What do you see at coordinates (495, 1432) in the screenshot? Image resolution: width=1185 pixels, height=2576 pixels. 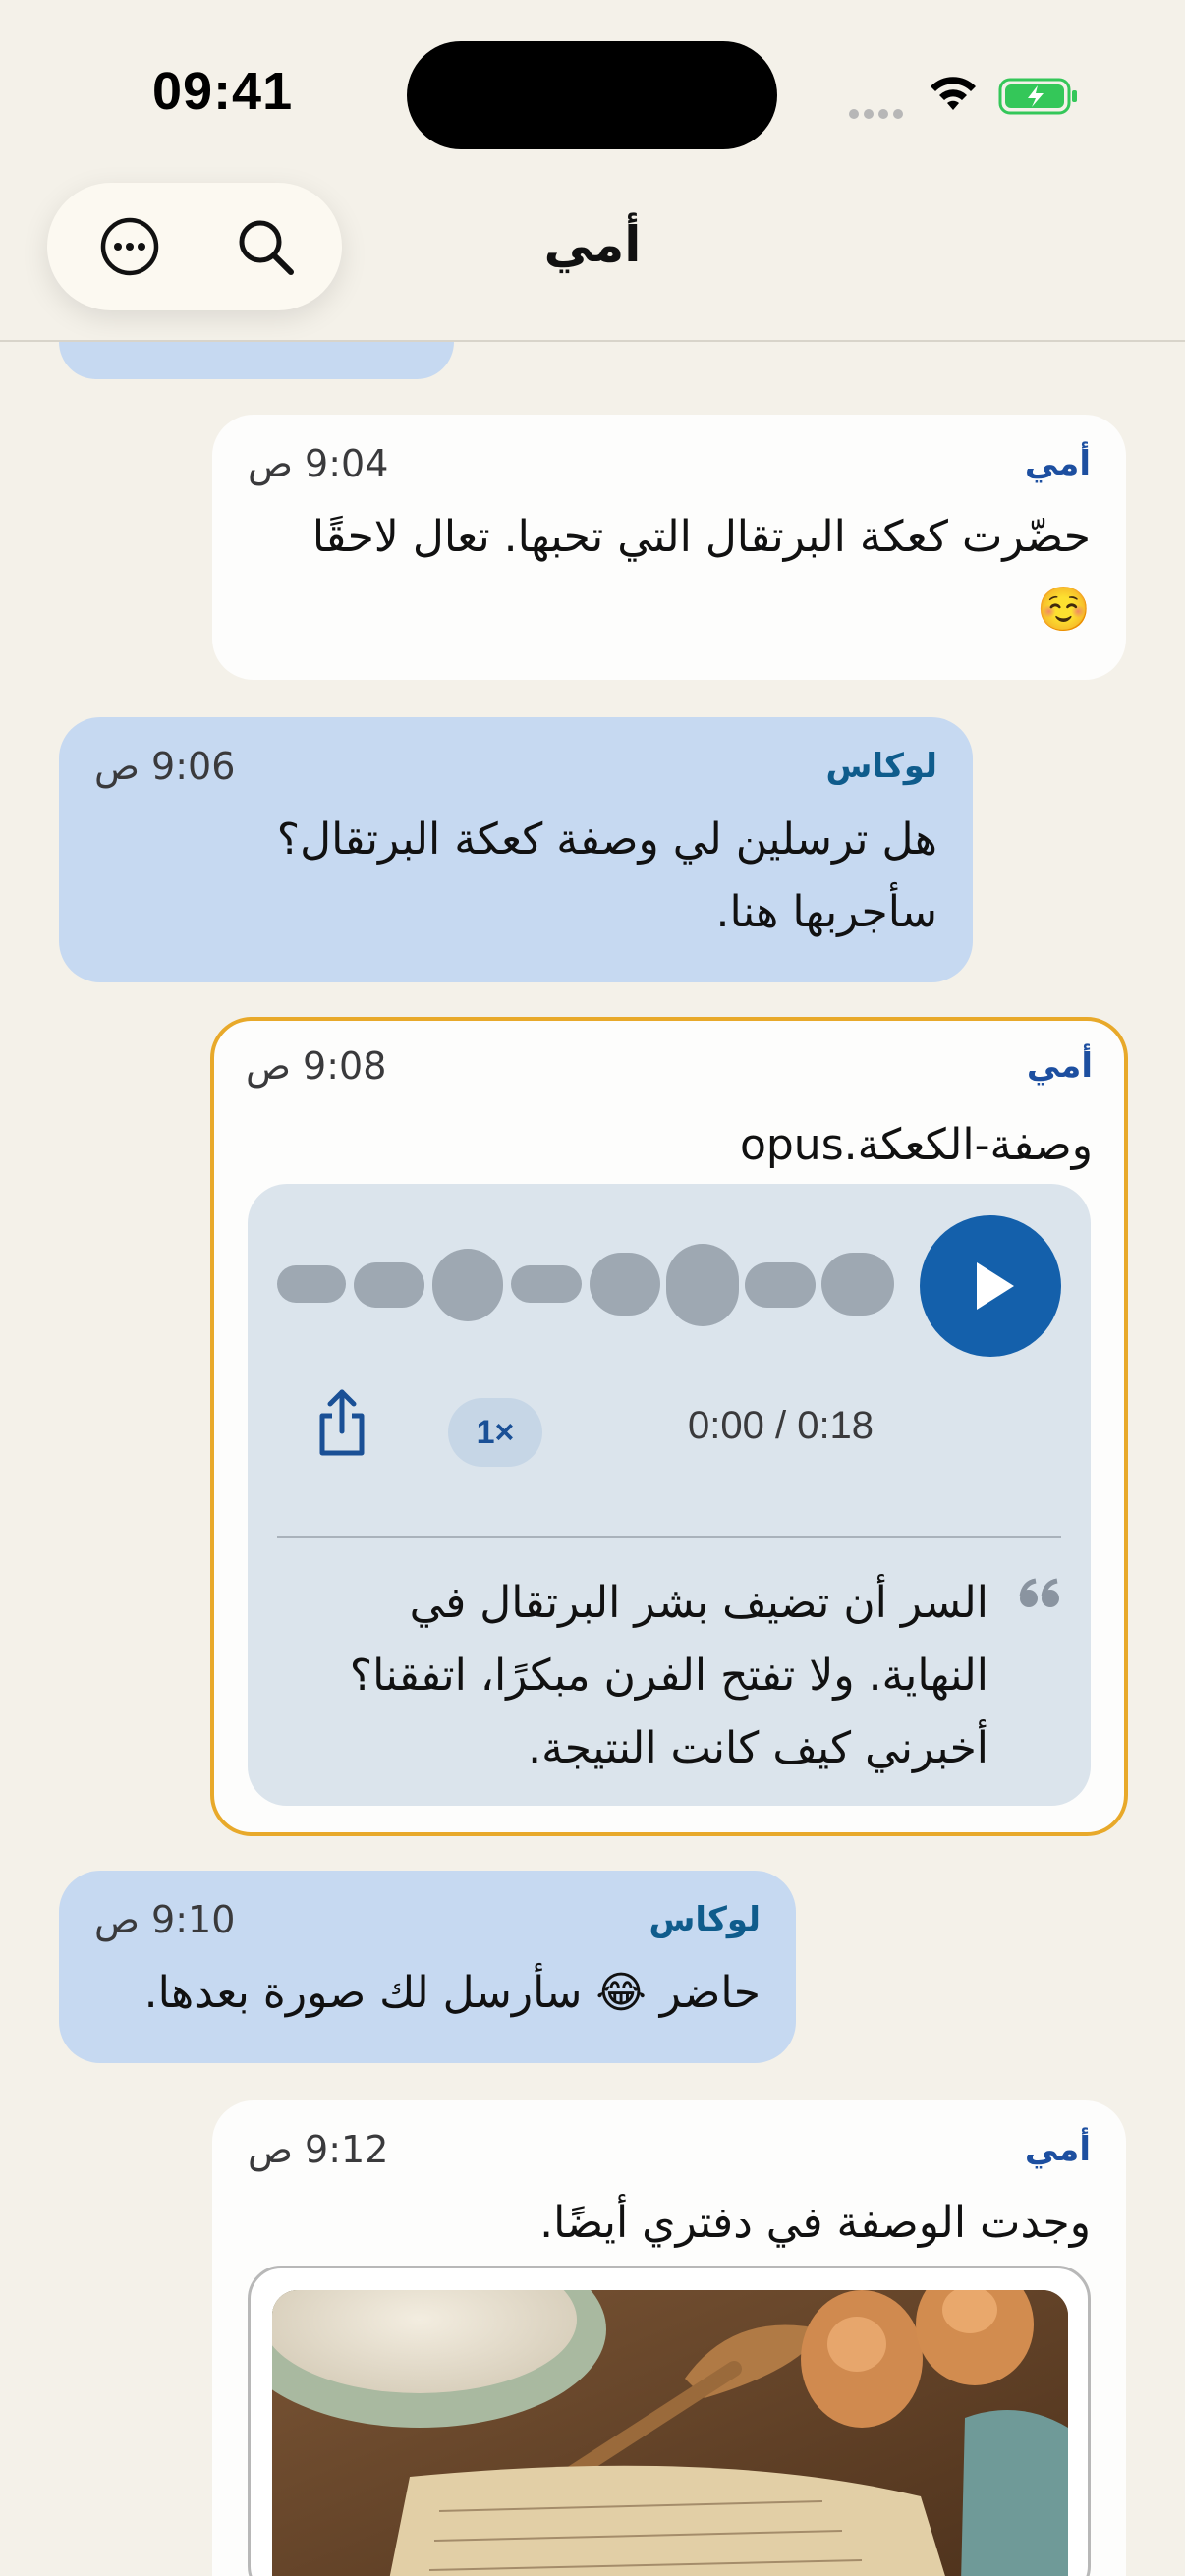 I see `playback-speed-button: 1×` at bounding box center [495, 1432].